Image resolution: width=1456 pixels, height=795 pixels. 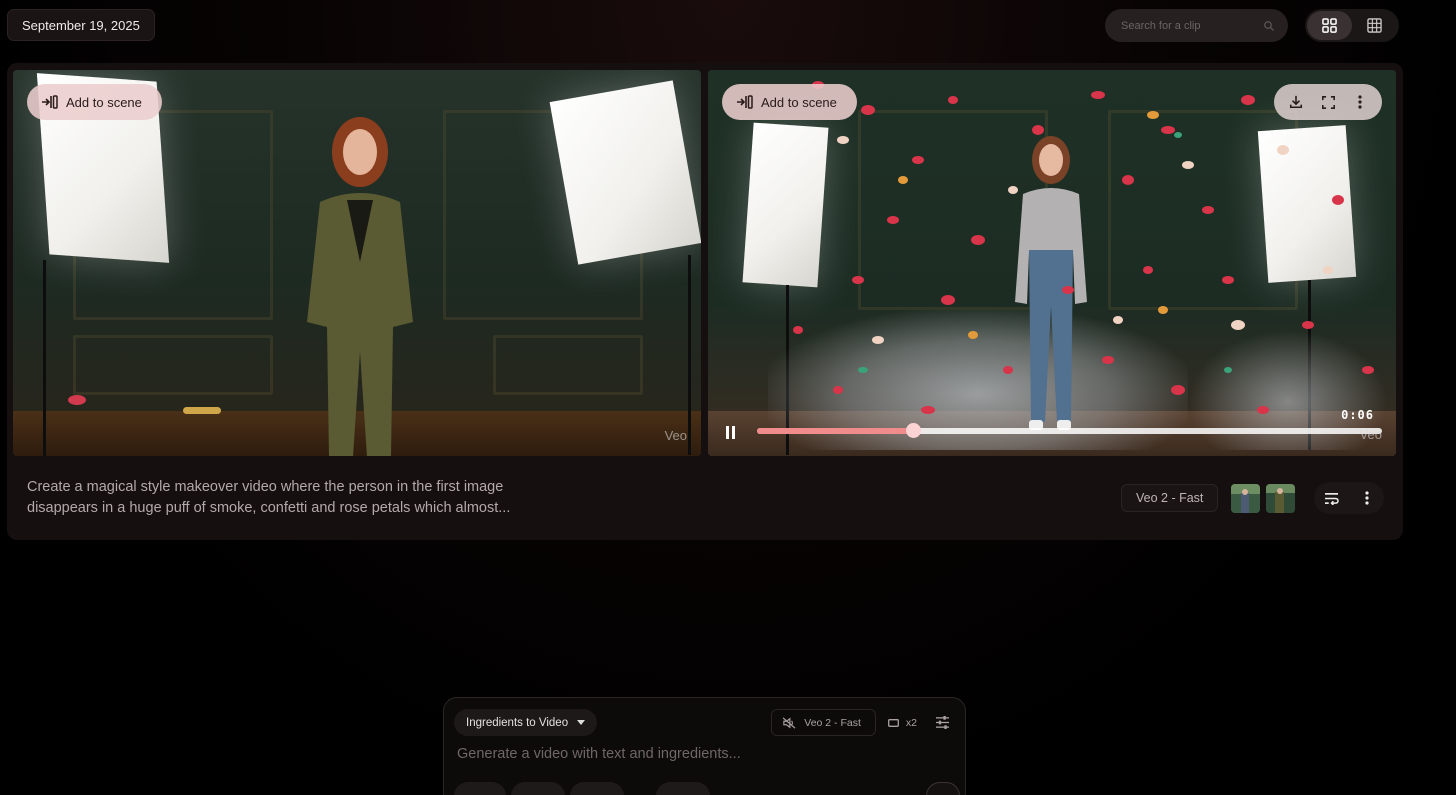 I want to click on clip-model-label: Veo 2 - Fast, so click(x=1170, y=498).